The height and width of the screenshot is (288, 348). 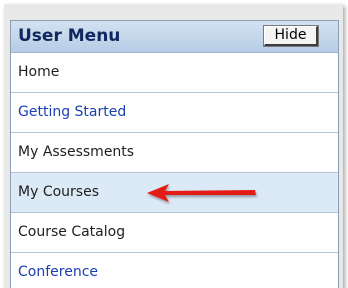 I want to click on menu-item-label: My Assessments, so click(x=76, y=152).